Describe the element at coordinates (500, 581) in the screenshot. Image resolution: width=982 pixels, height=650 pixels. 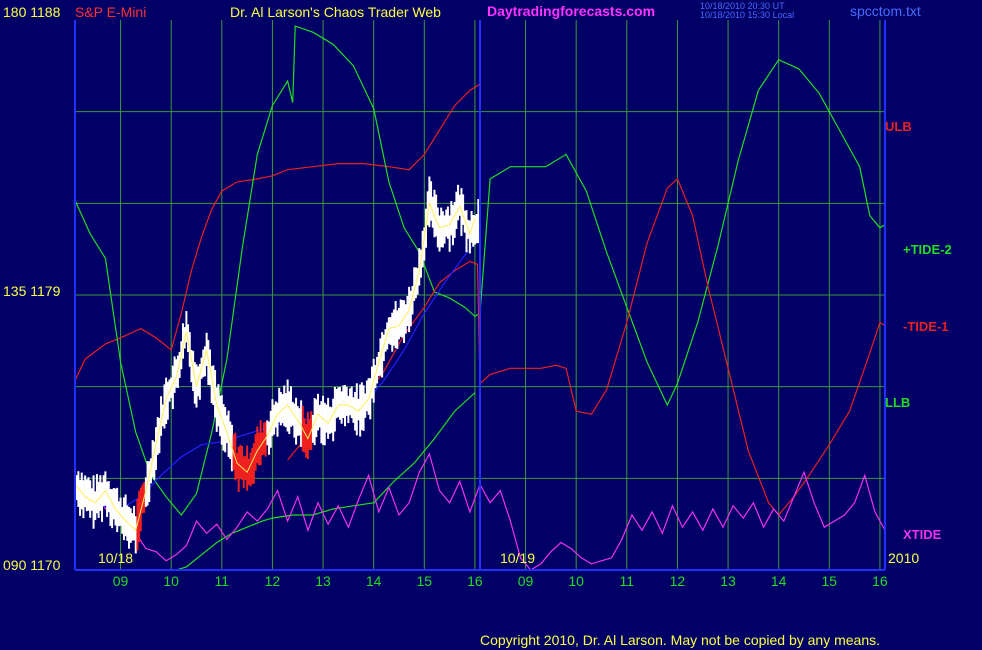
I see `x-tick-labels: 09 10 11 12 13 14 15 16 09 10 11 12 13 14 15 16` at that location.